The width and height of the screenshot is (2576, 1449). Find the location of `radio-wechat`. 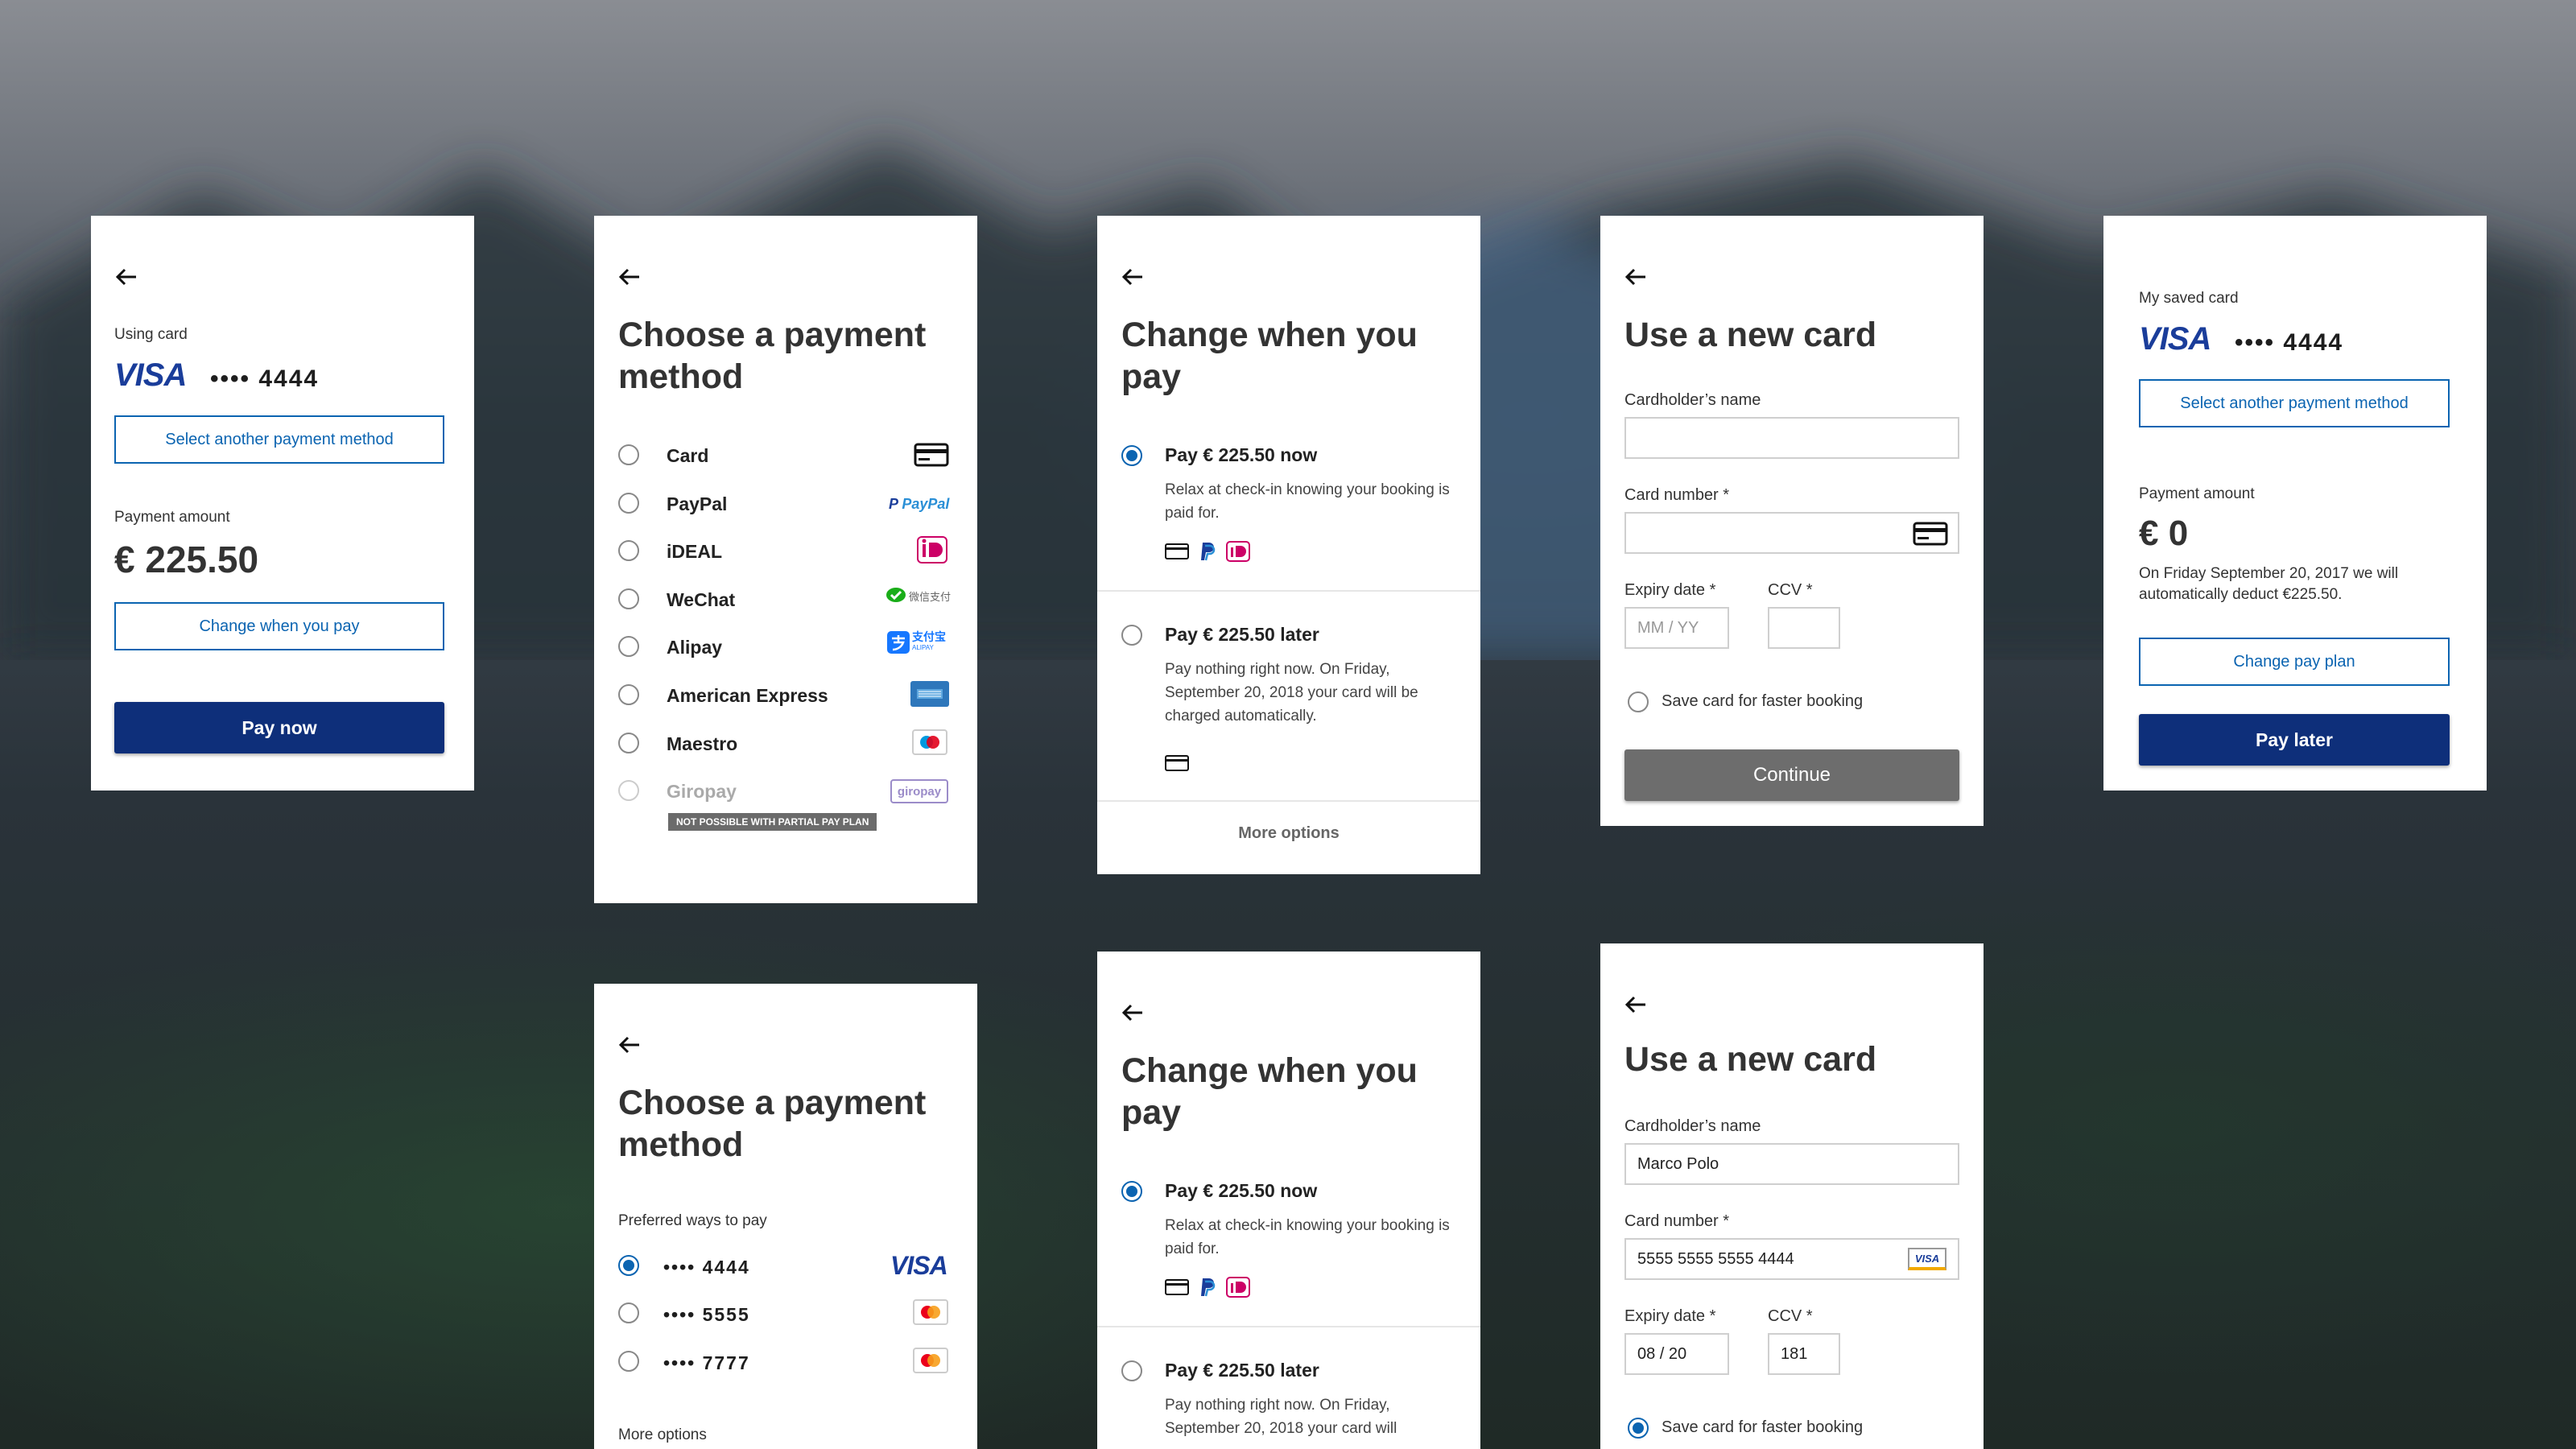

radio-wechat is located at coordinates (628, 598).